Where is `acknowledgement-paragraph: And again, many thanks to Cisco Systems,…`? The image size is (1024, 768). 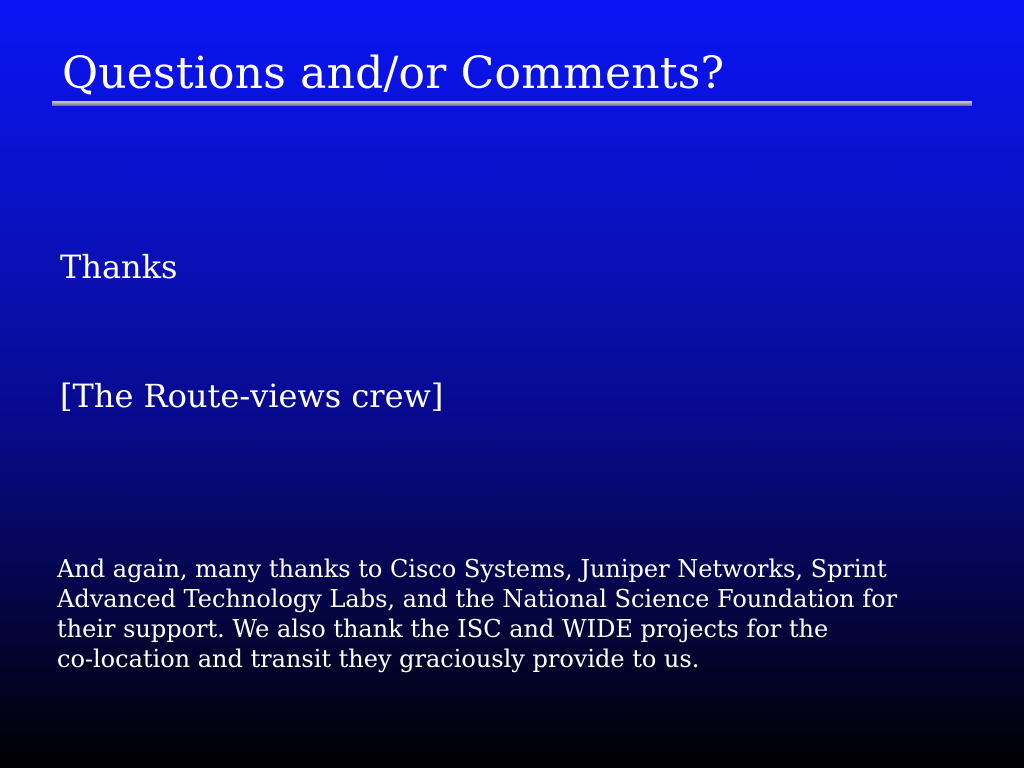 acknowledgement-paragraph: And again, many thanks to Cisco Systems,… is located at coordinates (497, 614).